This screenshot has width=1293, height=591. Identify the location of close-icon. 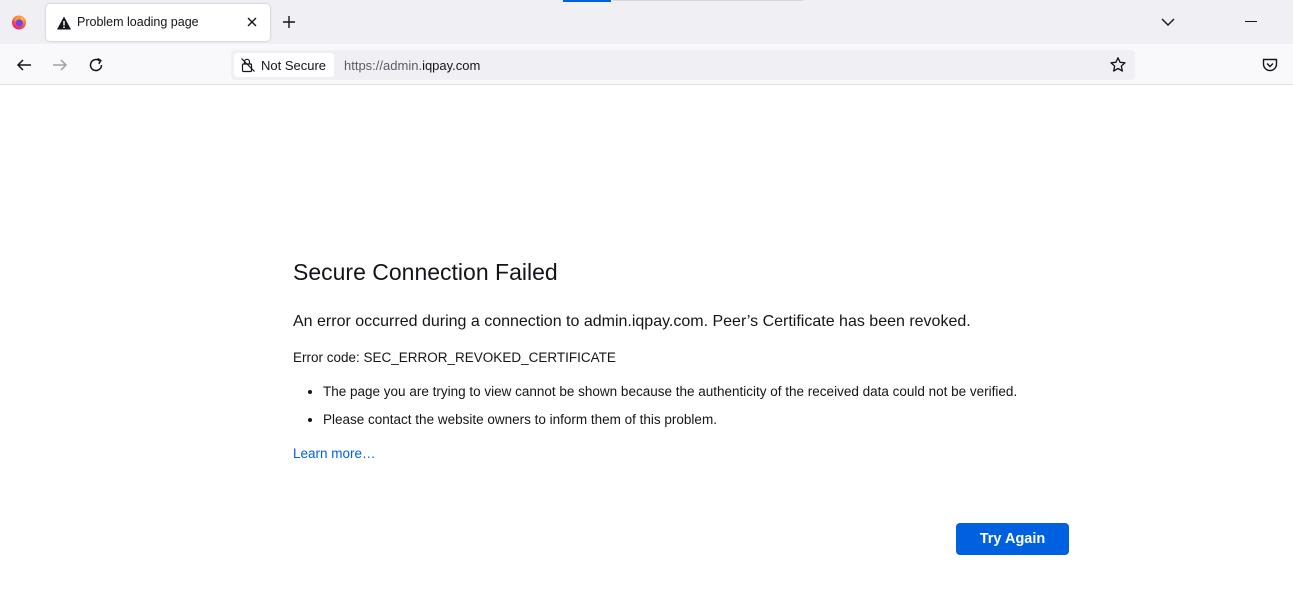
(252, 22).